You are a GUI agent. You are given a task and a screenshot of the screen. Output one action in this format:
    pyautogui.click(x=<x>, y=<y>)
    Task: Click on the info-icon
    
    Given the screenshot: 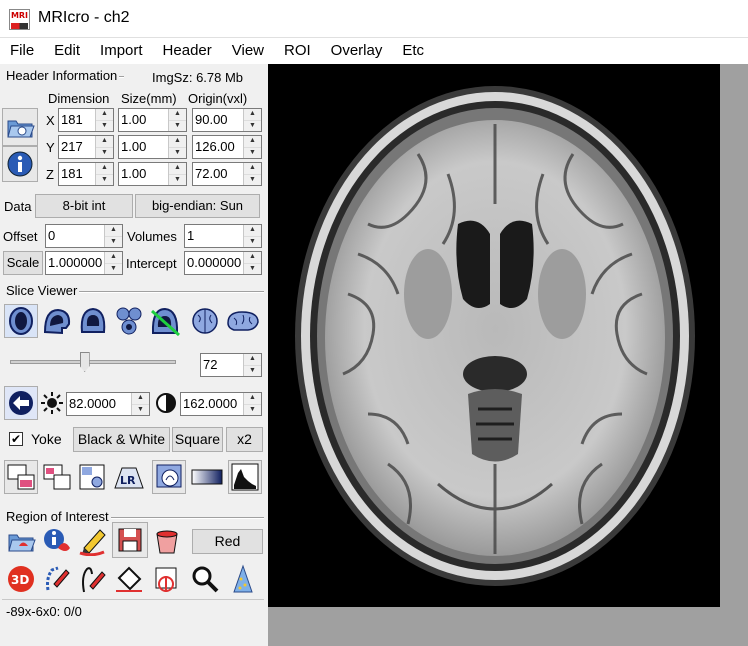 What is the action you would take?
    pyautogui.click(x=20, y=164)
    